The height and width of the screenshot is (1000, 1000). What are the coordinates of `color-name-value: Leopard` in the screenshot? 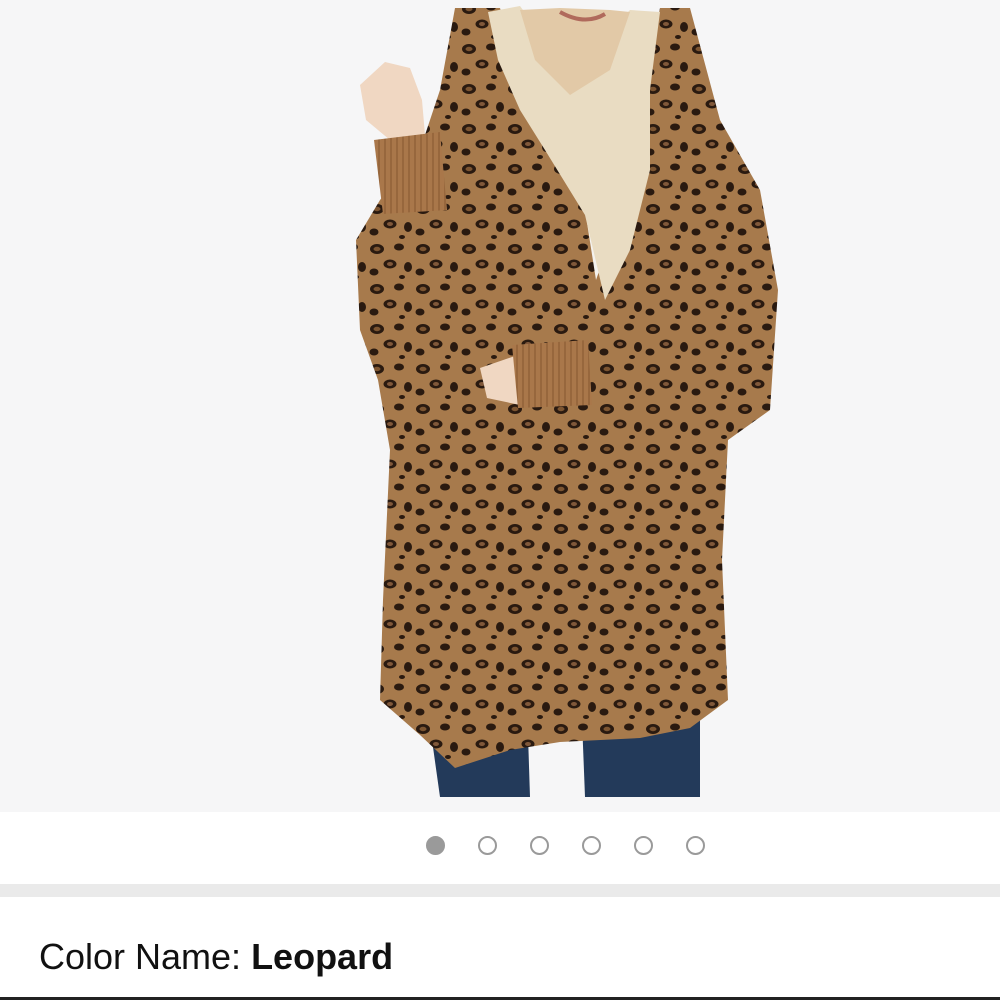 It's located at (322, 956).